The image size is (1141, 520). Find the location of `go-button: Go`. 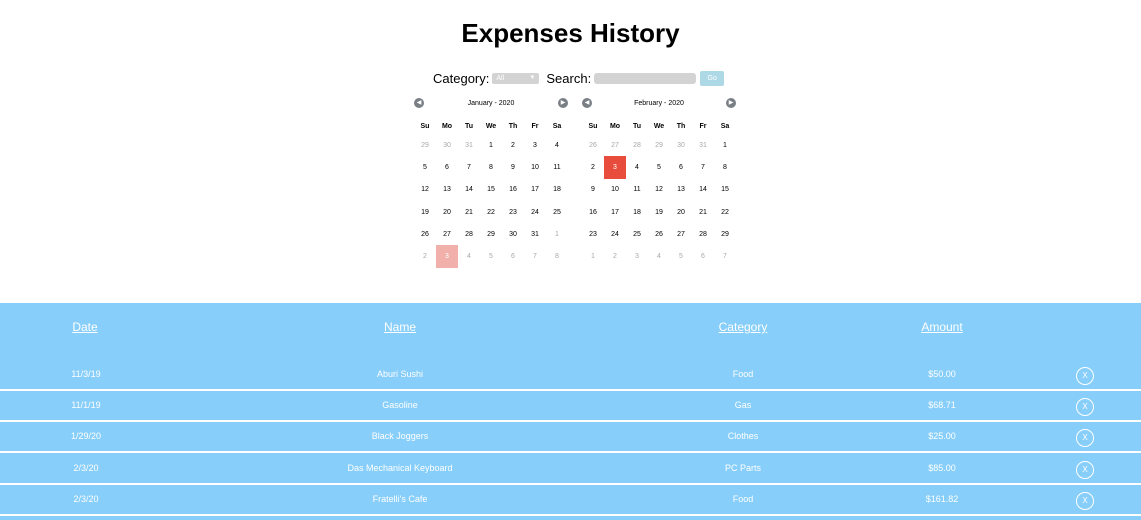

go-button: Go is located at coordinates (712, 78).